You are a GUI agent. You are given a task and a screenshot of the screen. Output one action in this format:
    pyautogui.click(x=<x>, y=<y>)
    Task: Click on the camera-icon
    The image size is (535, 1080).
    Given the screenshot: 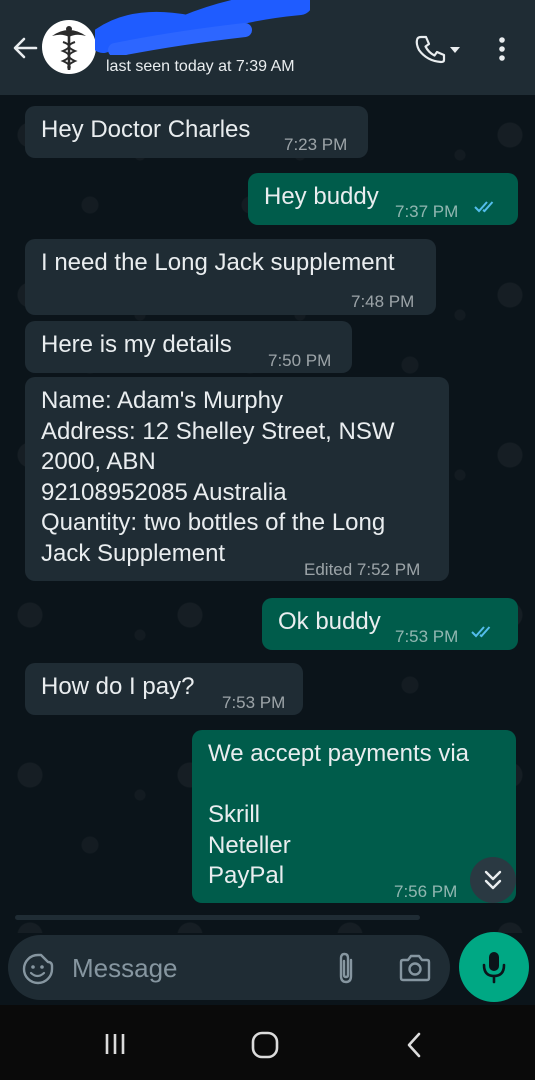 What is the action you would take?
    pyautogui.click(x=415, y=968)
    